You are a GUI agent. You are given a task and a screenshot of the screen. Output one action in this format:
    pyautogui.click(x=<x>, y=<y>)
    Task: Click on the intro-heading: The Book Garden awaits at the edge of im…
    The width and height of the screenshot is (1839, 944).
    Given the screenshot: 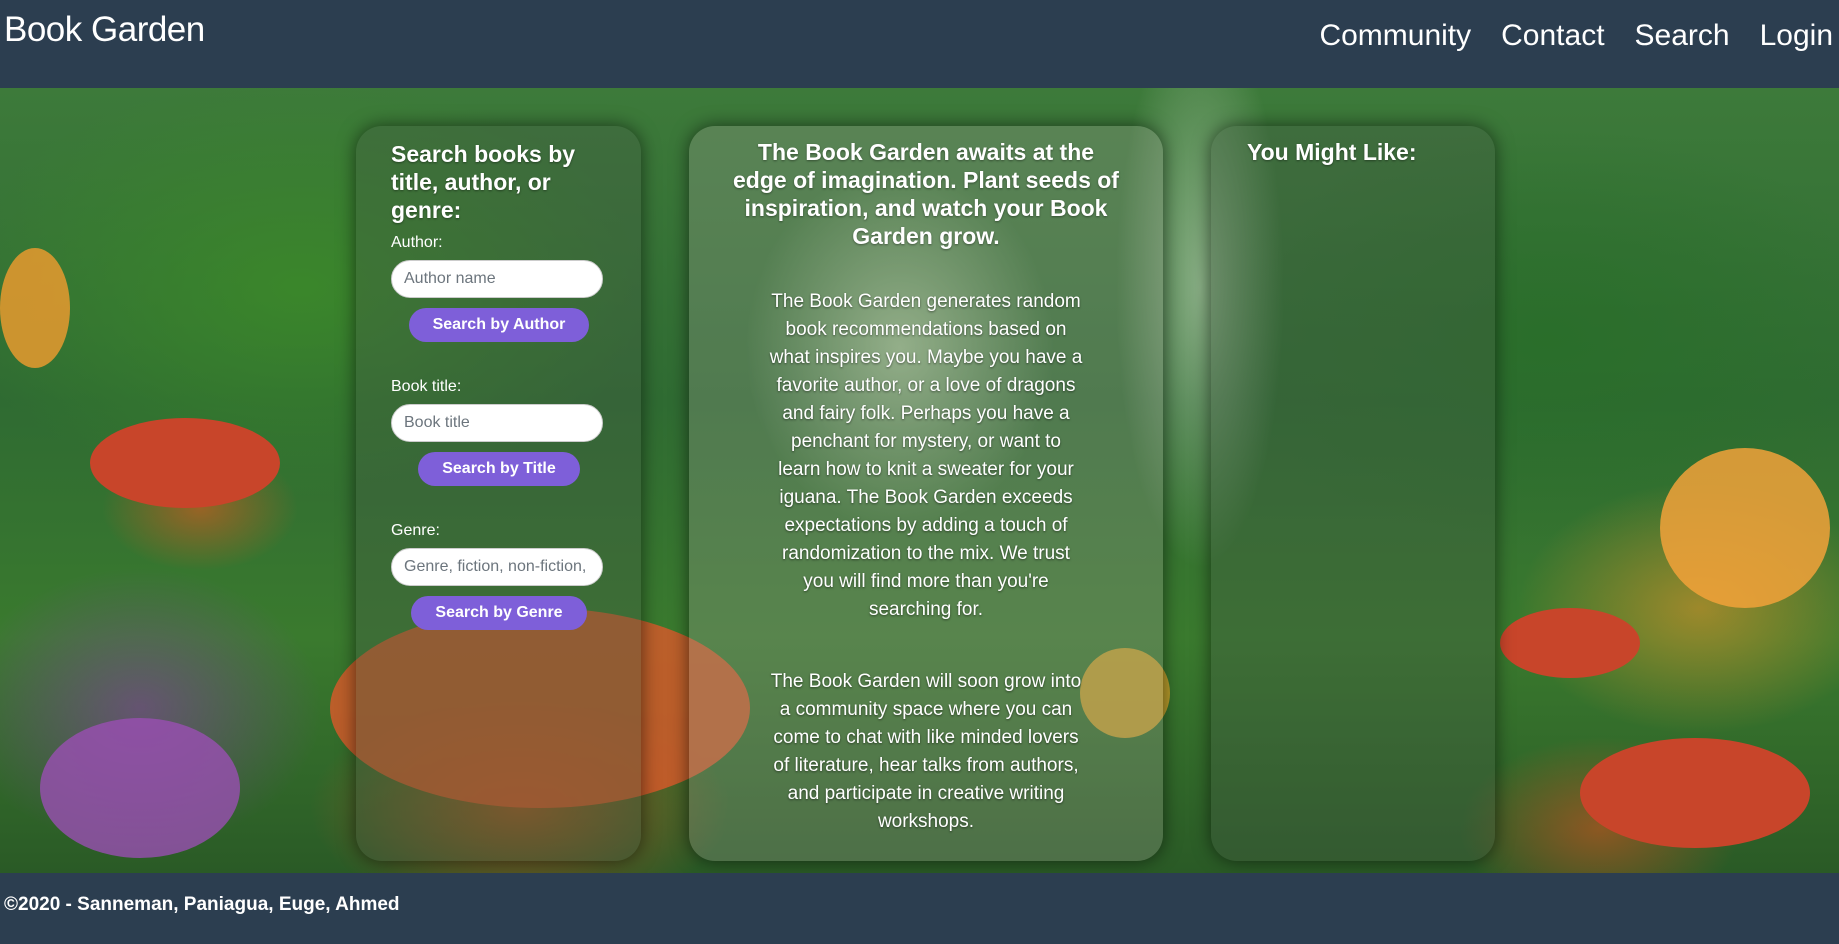 What is the action you would take?
    pyautogui.click(x=926, y=194)
    